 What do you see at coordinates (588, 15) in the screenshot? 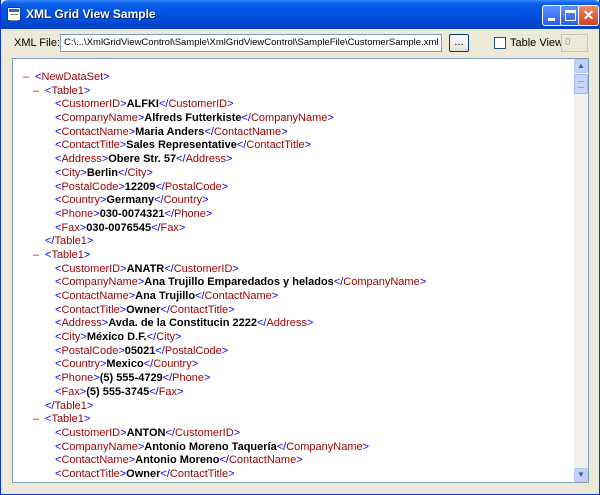
I see `close-button: ✕` at bounding box center [588, 15].